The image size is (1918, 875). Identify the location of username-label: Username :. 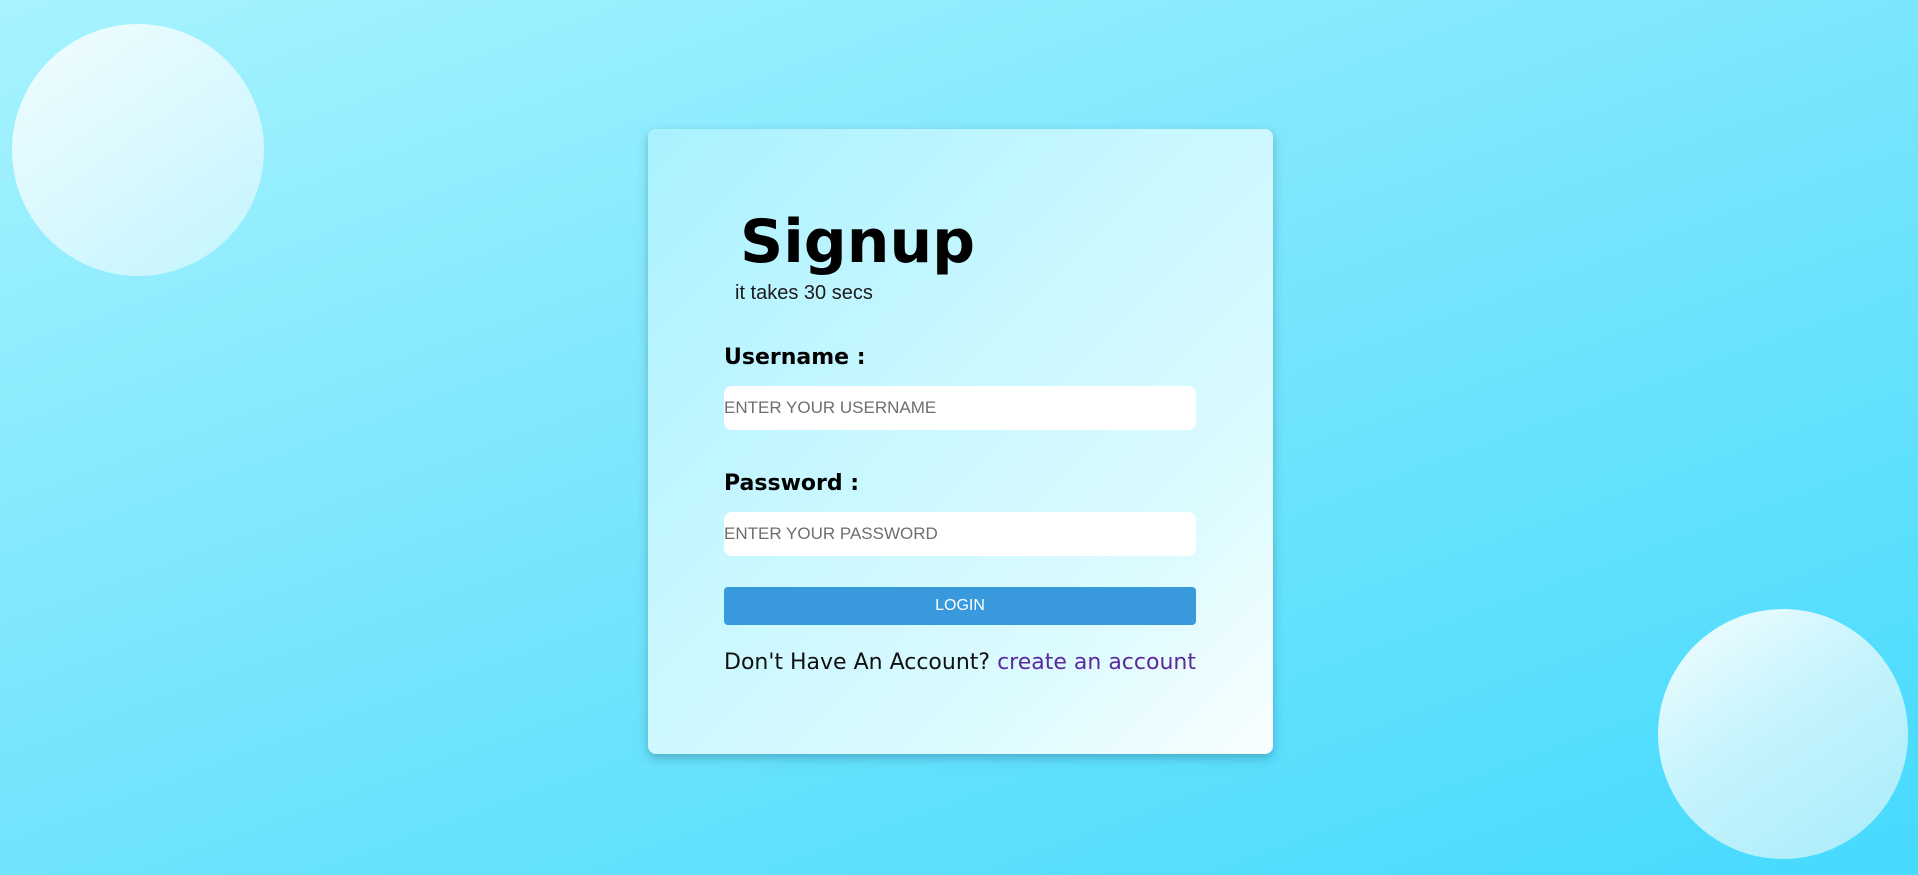
(795, 357).